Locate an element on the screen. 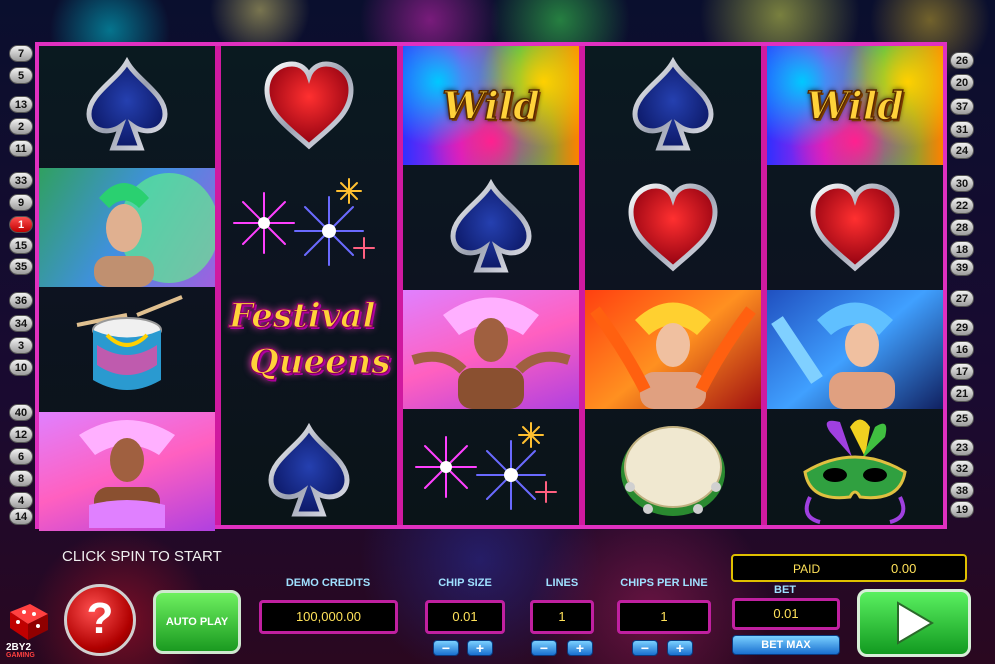  reel-2: Festival Queens is located at coordinates (309, 285).